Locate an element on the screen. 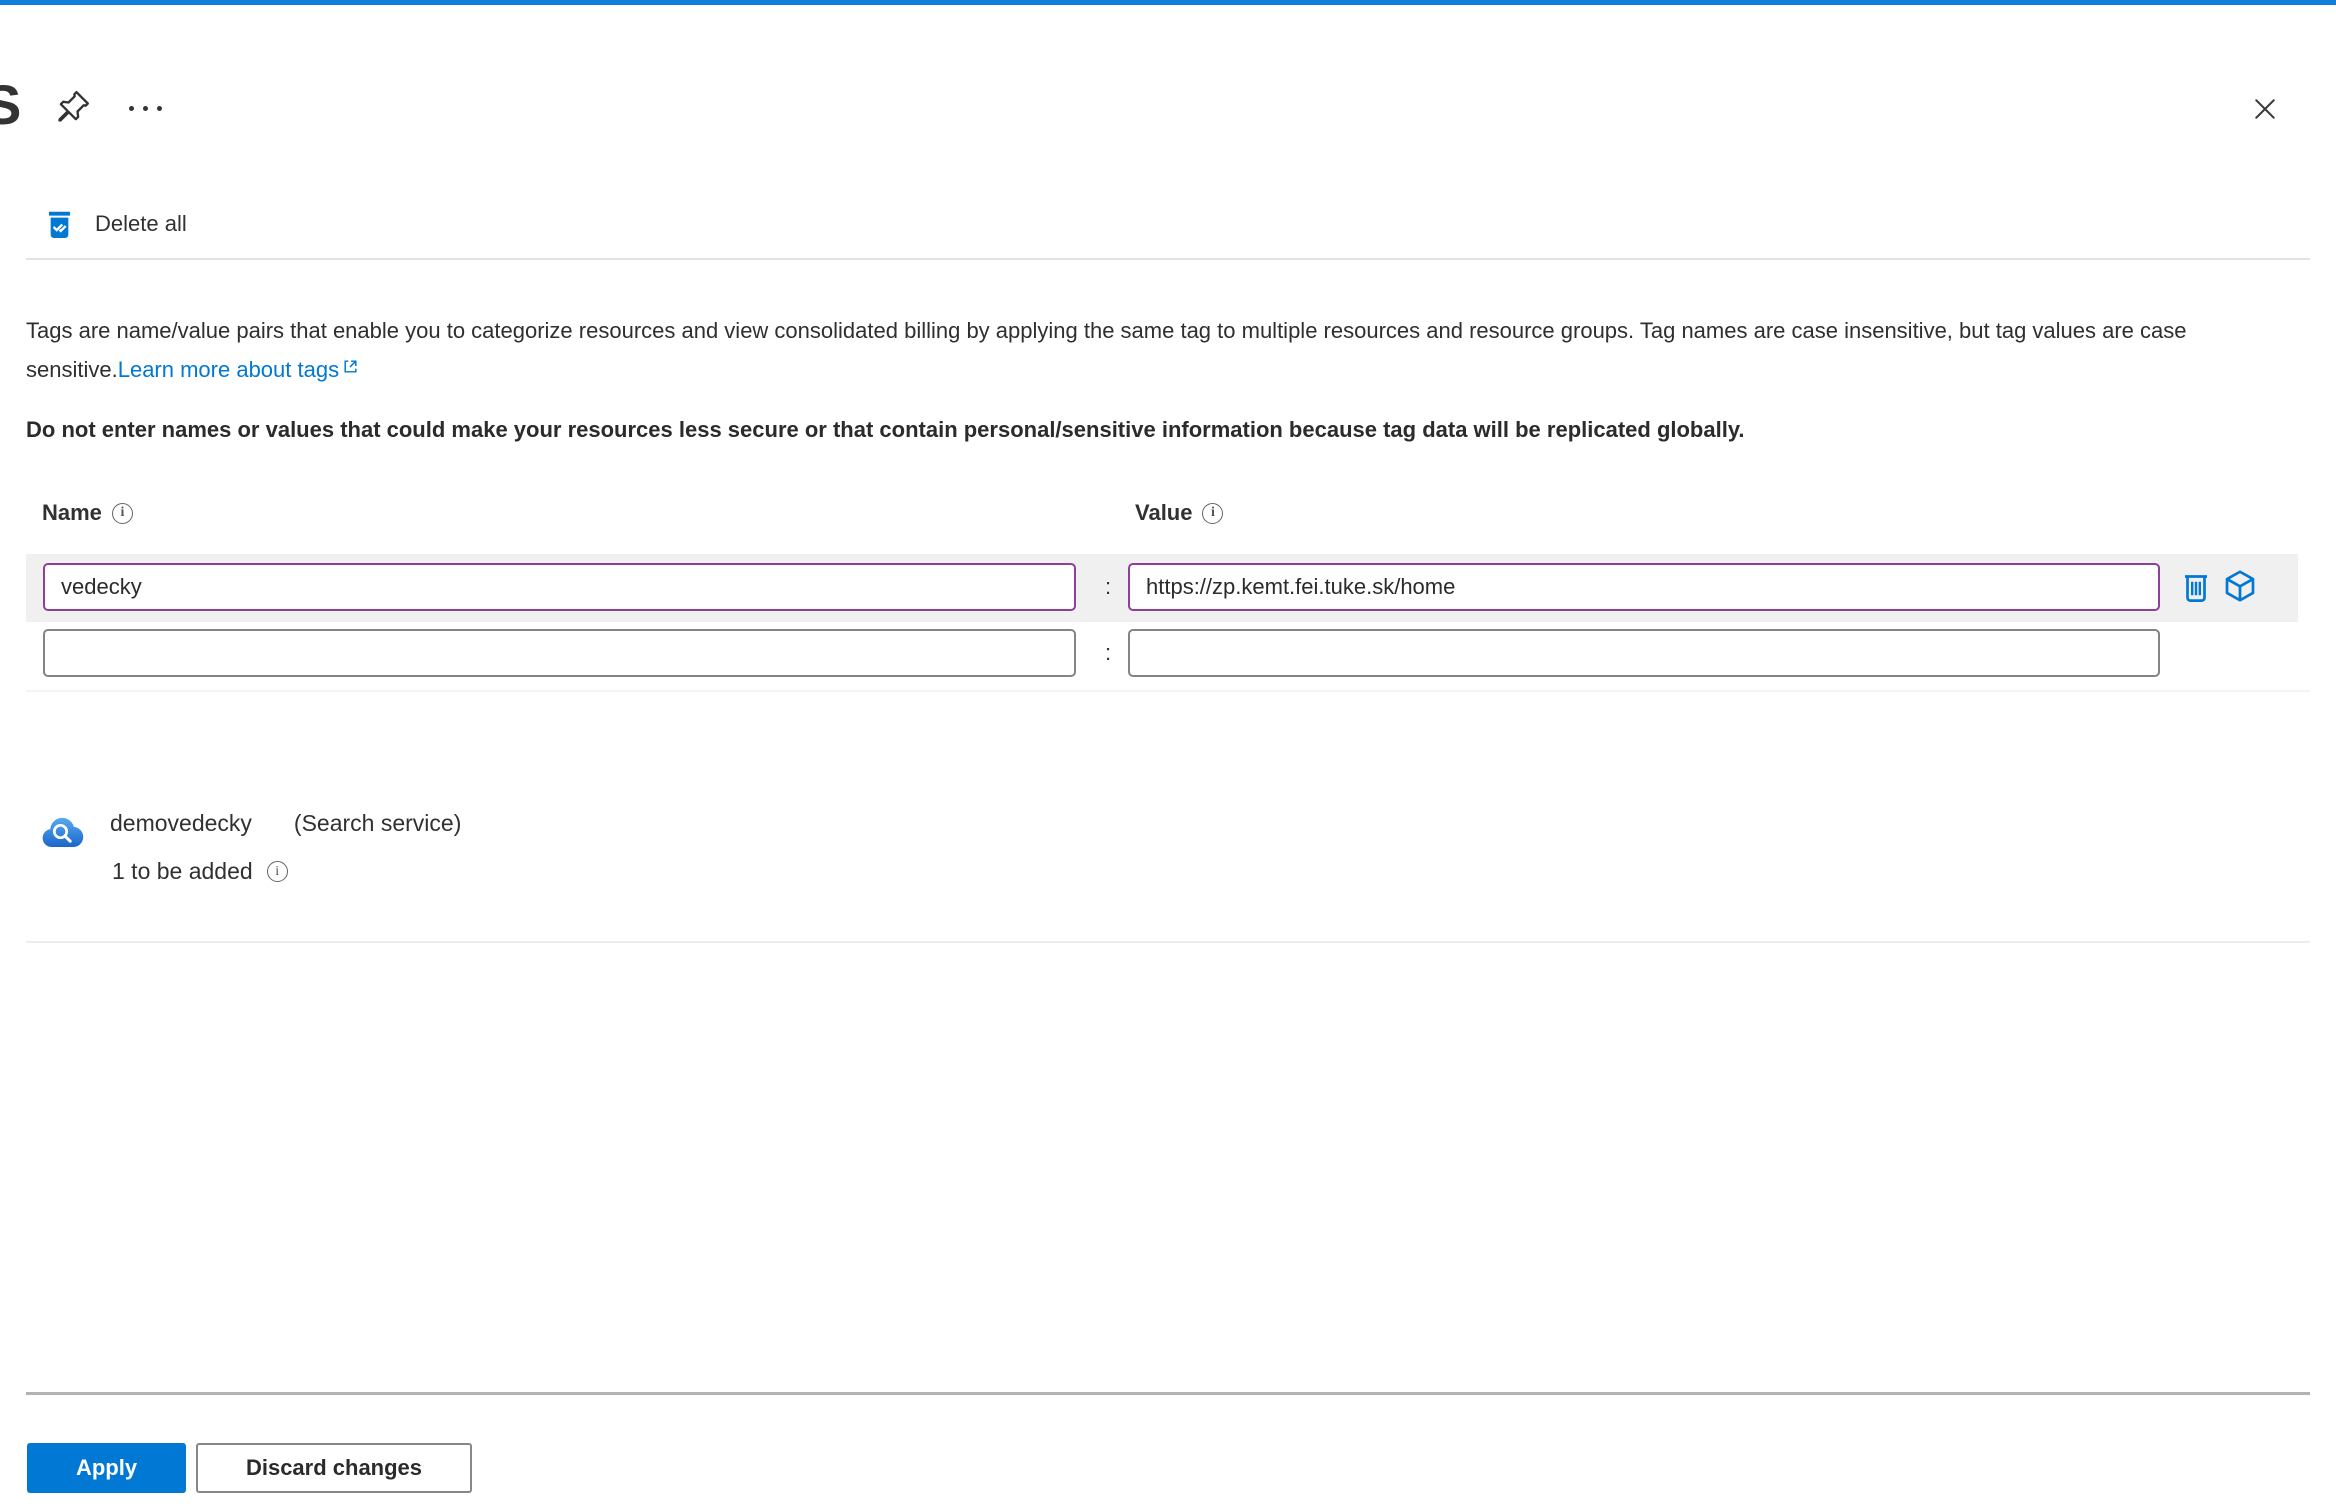  top-accent-bar is located at coordinates (1168, 2).